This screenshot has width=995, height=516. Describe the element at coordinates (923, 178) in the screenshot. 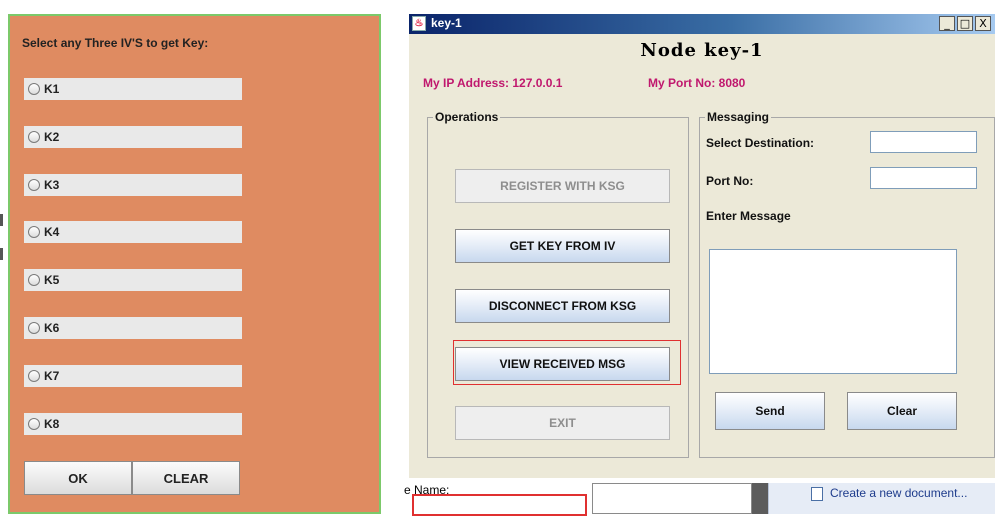

I see `port-input` at that location.